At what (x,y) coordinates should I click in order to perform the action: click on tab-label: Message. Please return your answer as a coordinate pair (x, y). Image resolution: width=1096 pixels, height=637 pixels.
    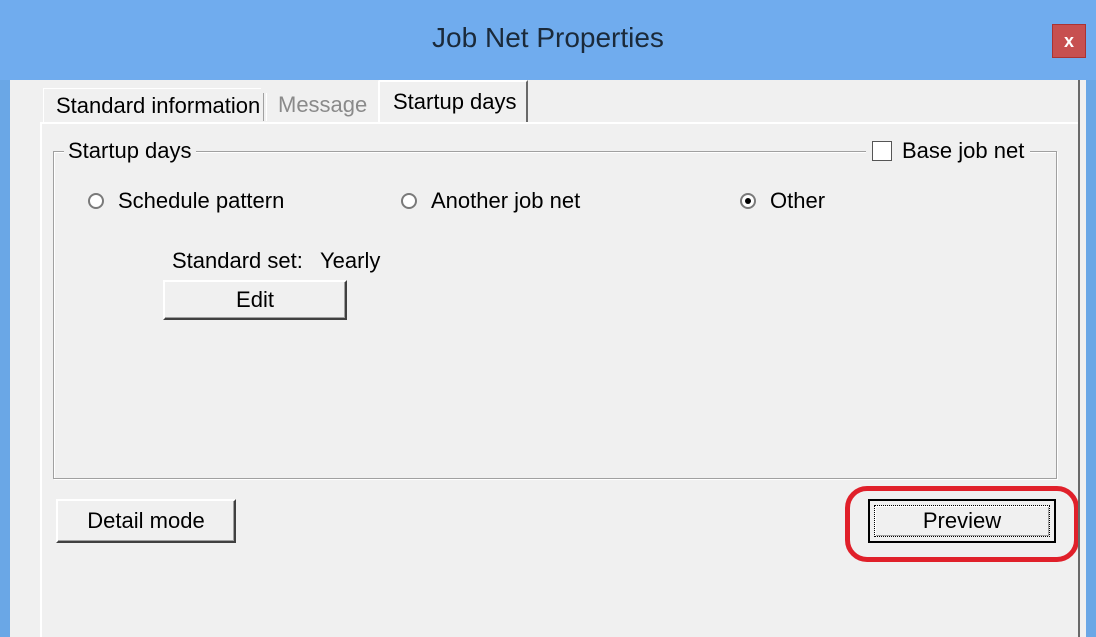
    Looking at the image, I should click on (323, 104).